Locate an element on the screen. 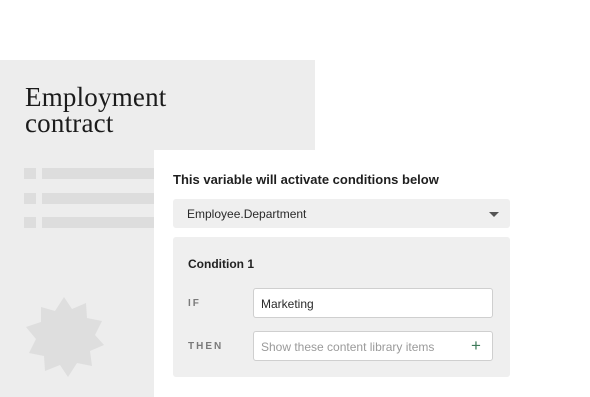  if-value-field: Marketing is located at coordinates (373, 303).